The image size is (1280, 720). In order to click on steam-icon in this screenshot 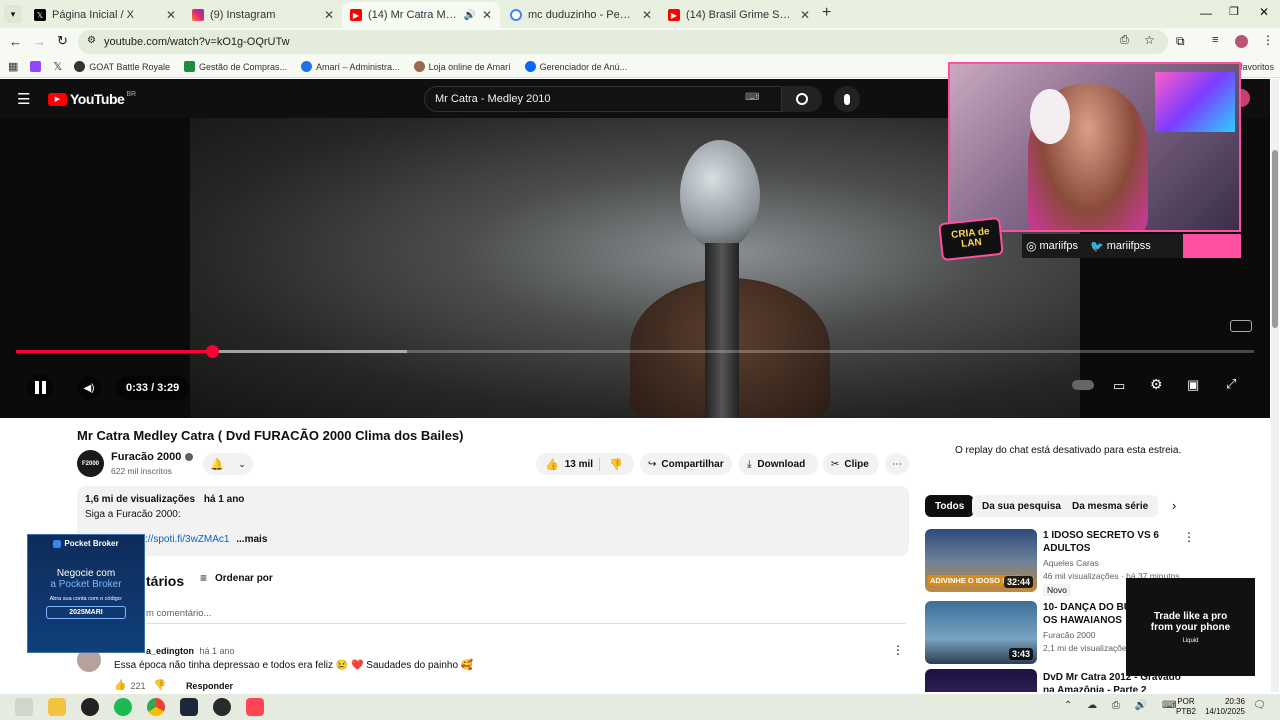, I will do `click(189, 707)`.